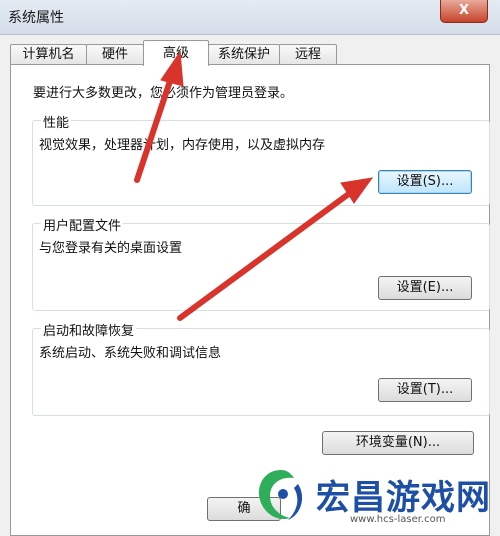 Image resolution: width=500 pixels, height=536 pixels. Describe the element at coordinates (398, 519) in the screenshot. I see `watermark-url: www.hcs-laser.com` at that location.